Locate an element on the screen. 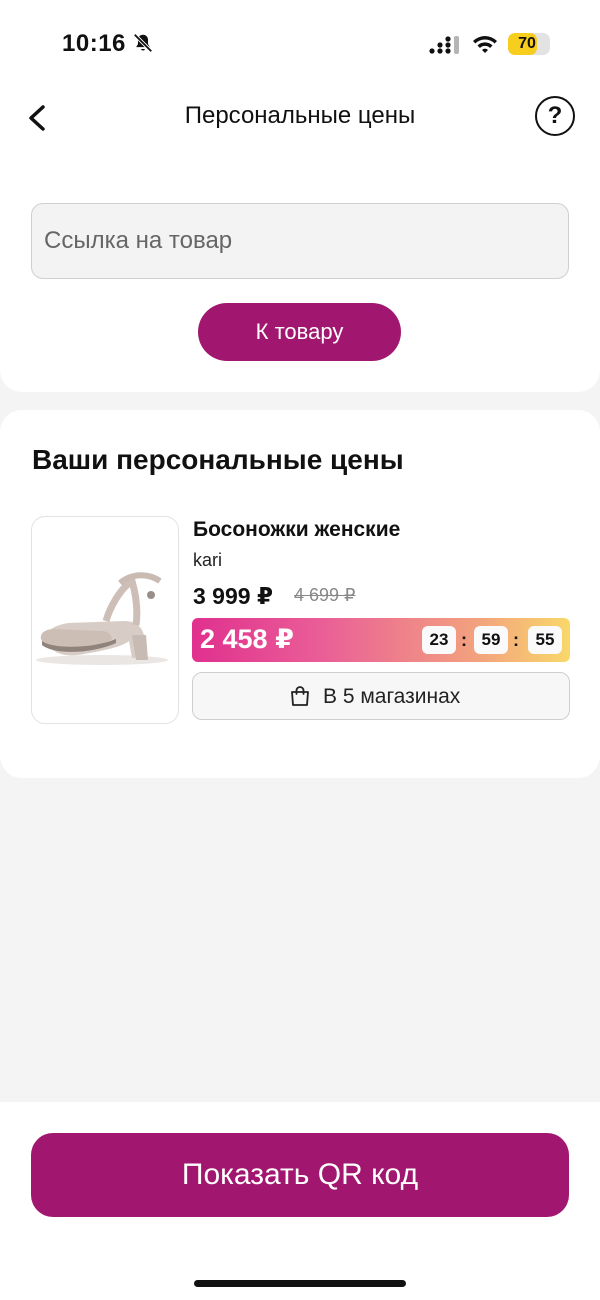 The height and width of the screenshot is (1300, 600). old-price: 4 699 ₽ is located at coordinates (325, 595).